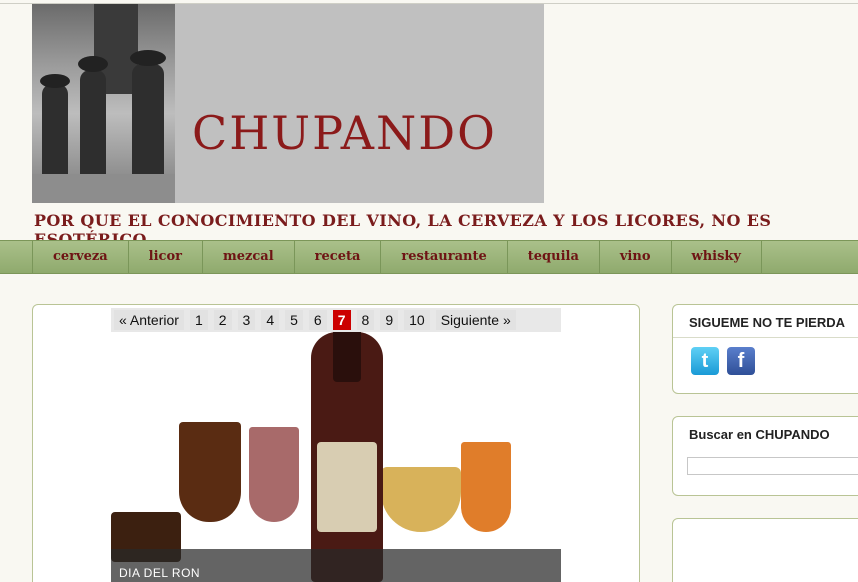 This screenshot has width=858, height=582. What do you see at coordinates (159, 573) in the screenshot?
I see `slide-caption-text: DIA DEL RON` at bounding box center [159, 573].